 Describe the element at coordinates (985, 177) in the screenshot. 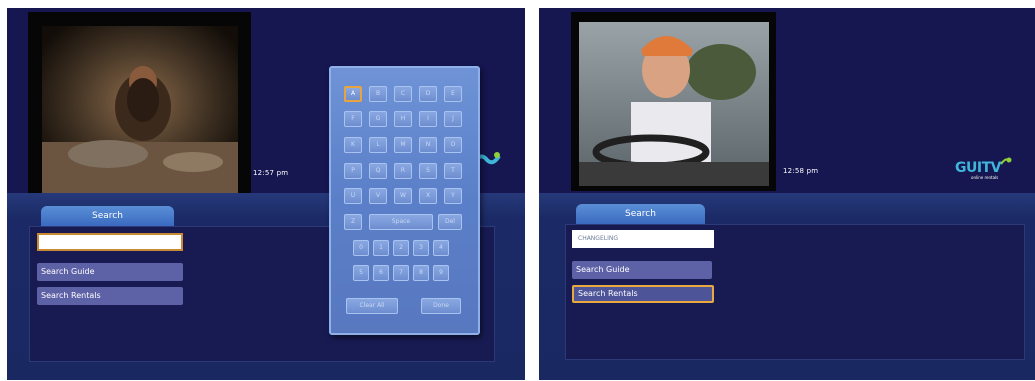

I see `logo-subtext: online rentals` at that location.